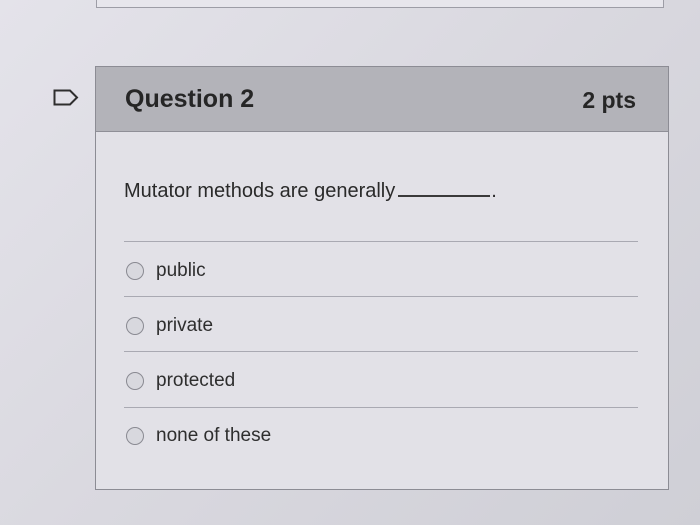 The height and width of the screenshot is (525, 700). I want to click on question-points: 2 pts, so click(609, 100).